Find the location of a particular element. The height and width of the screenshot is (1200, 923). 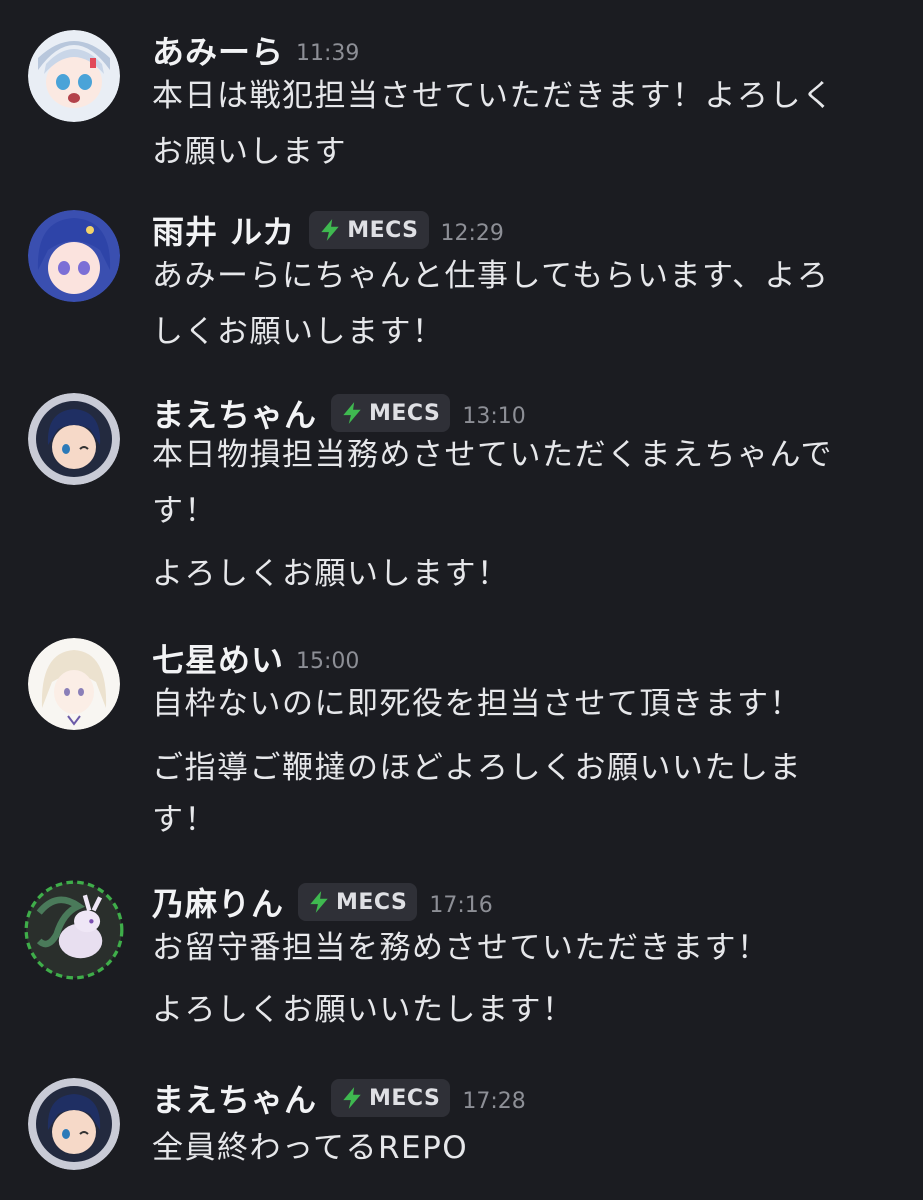

message-text: 本日物損担当務めさせていただくまえちゃんで is located at coordinates (492, 455).